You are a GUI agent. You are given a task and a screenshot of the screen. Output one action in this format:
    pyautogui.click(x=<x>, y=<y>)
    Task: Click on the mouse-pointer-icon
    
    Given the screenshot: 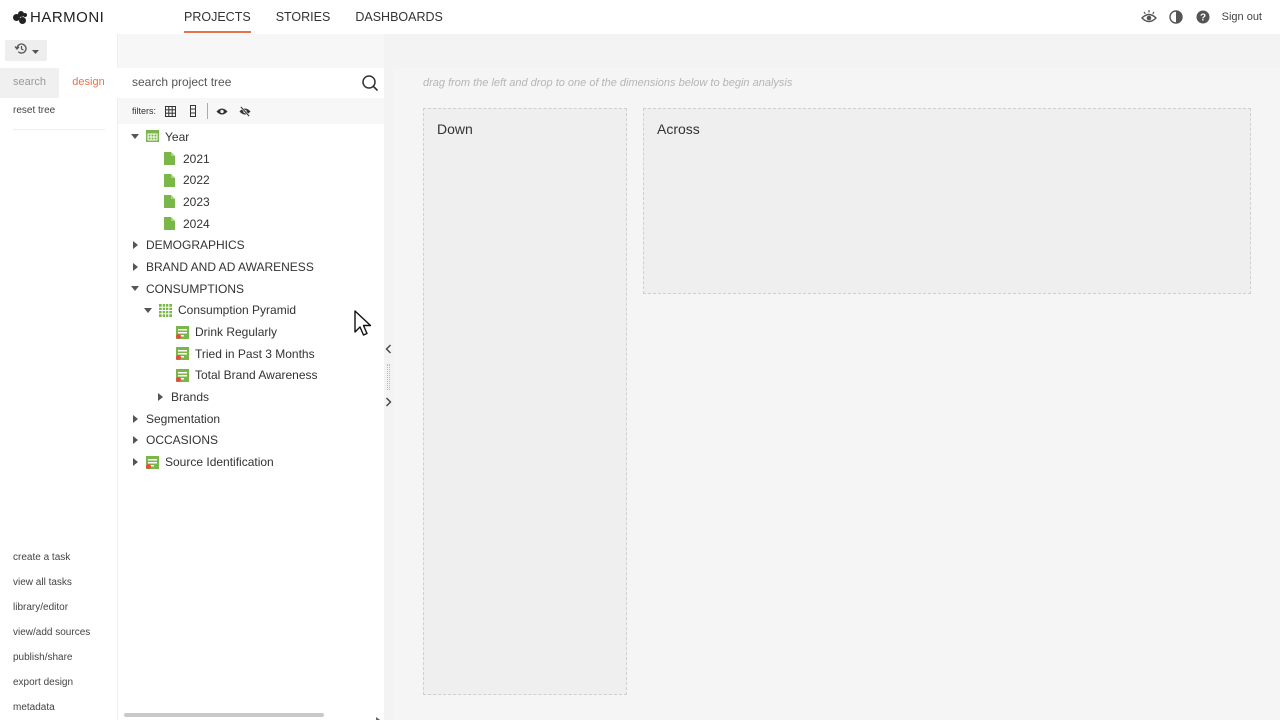 What is the action you would take?
    pyautogui.click(x=364, y=324)
    